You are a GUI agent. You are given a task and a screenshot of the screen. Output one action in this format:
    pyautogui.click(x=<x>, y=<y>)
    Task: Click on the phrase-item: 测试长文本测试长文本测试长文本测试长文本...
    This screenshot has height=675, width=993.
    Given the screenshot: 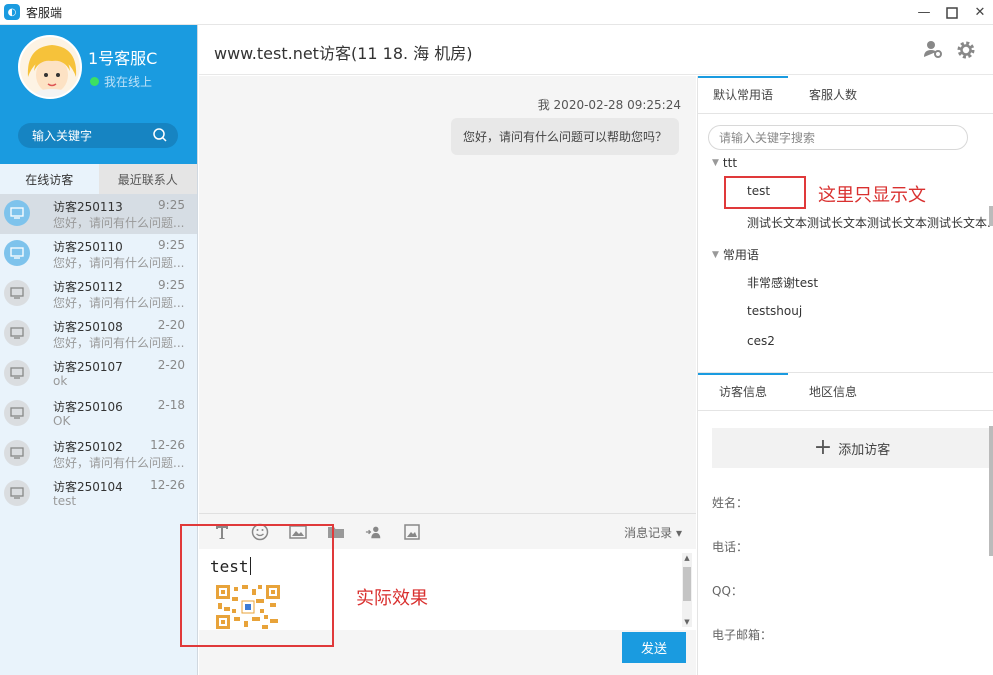 What is the action you would take?
    pyautogui.click(x=869, y=222)
    